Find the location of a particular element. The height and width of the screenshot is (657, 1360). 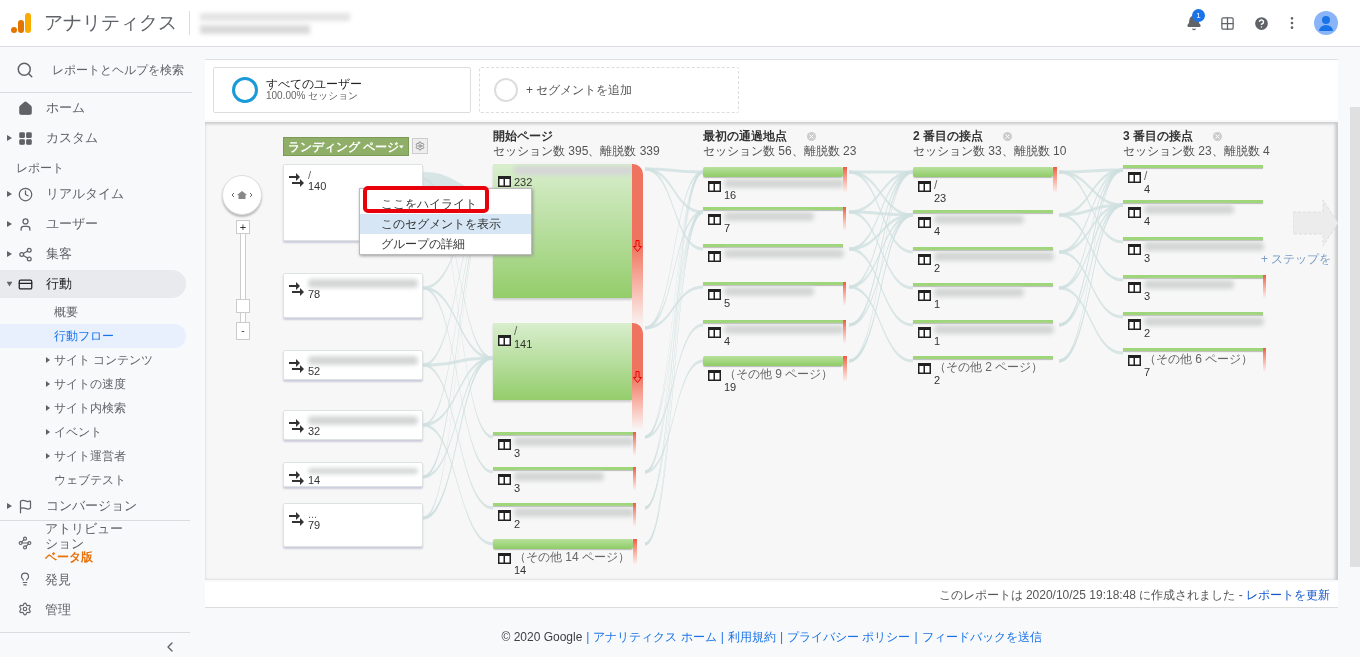

page-node: （その他 2 ページ） 2 is located at coordinates (983, 369).